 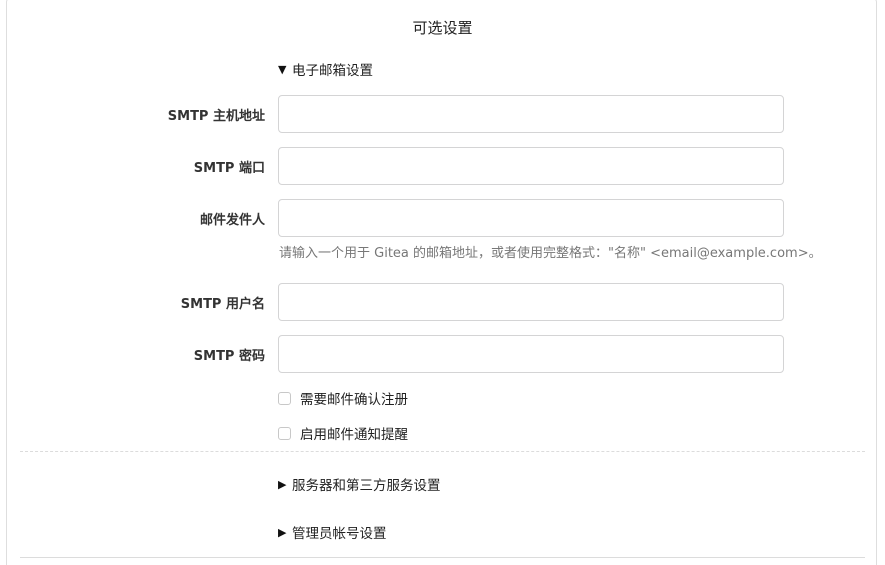 I want to click on mail-from-label: 邮件发件人, so click(x=232, y=220).